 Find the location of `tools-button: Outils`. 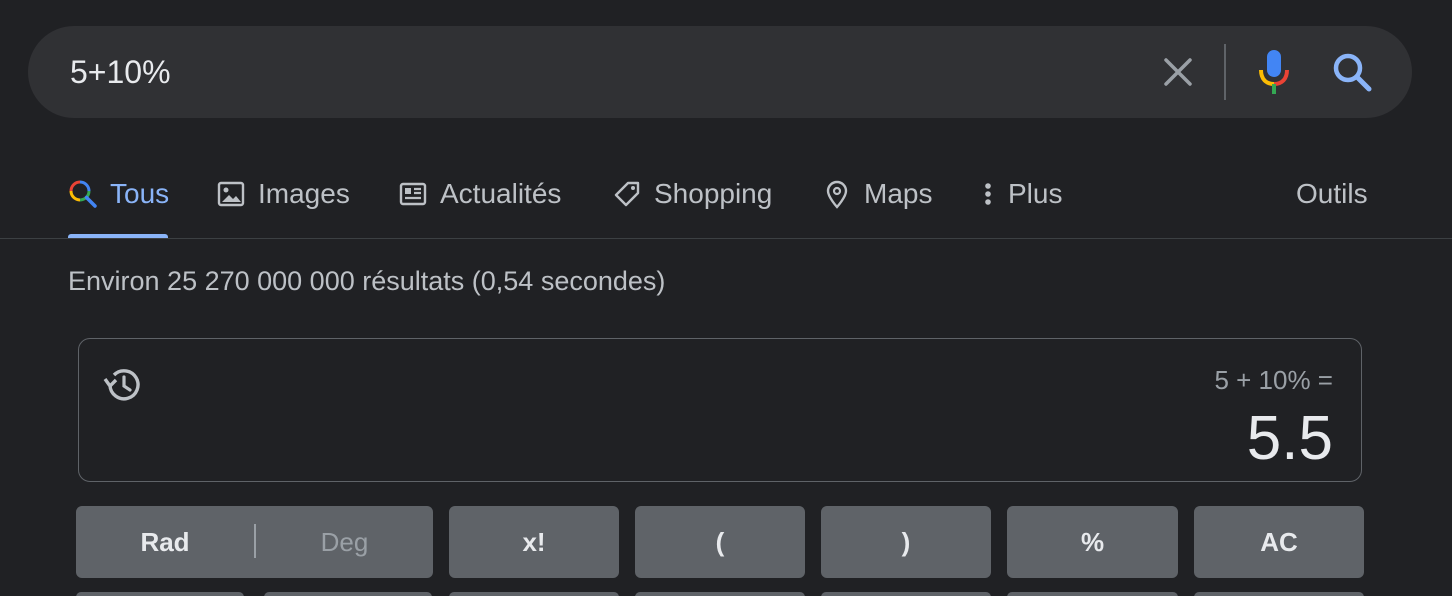

tools-button: Outils is located at coordinates (1332, 194).